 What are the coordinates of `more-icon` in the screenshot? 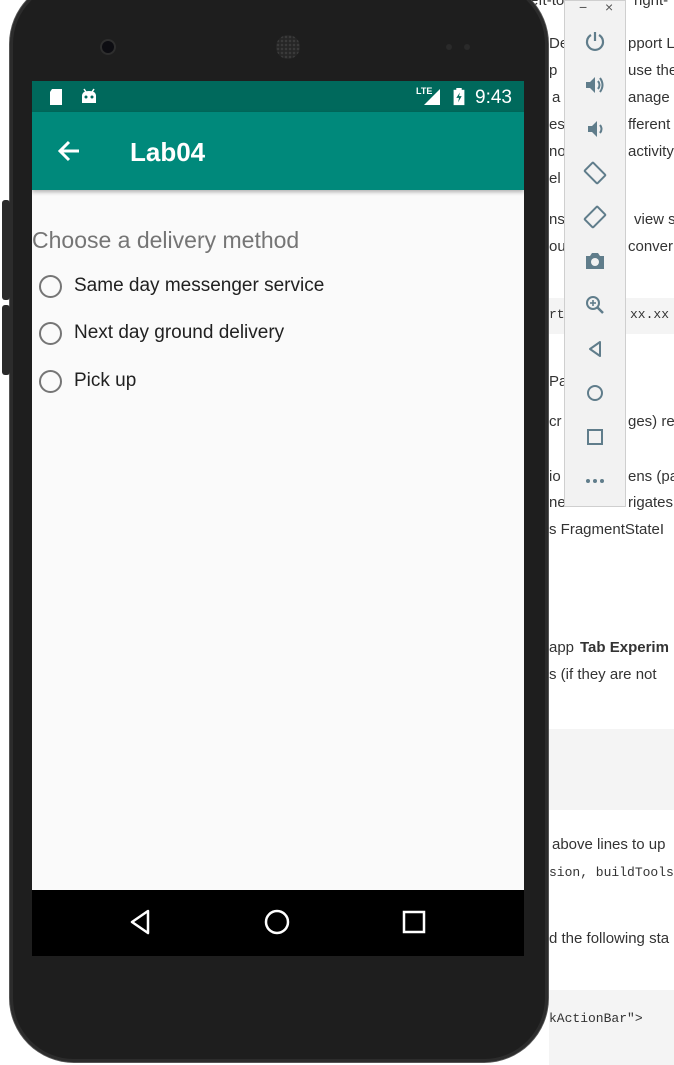 It's located at (595, 481).